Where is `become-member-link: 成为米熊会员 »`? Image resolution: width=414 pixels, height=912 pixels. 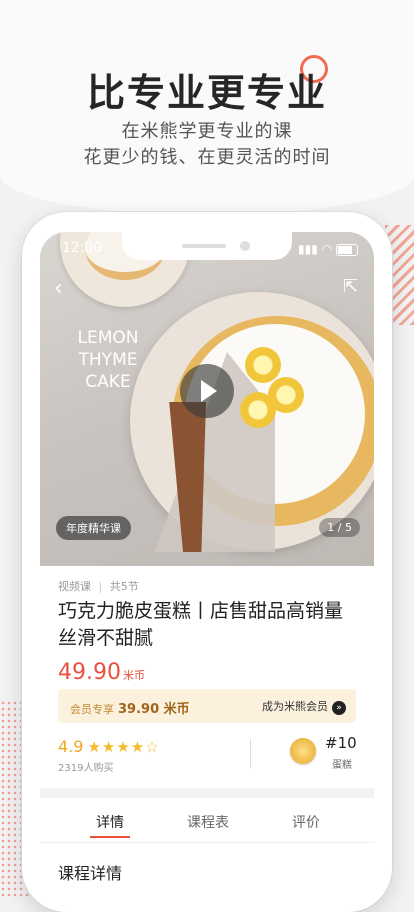 become-member-link: 成为米熊会员 » is located at coordinates (304, 706).